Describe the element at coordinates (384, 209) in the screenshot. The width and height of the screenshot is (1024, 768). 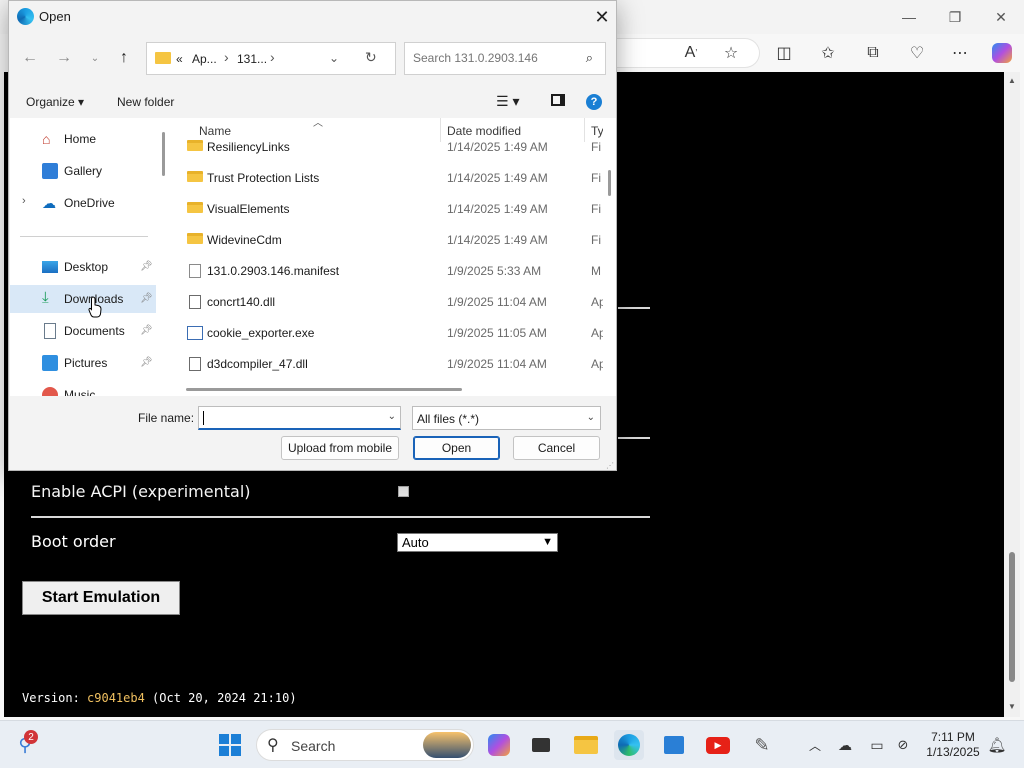
I see `file-row: VisualElements 1/14/2025 1:49 AM Fi` at that location.